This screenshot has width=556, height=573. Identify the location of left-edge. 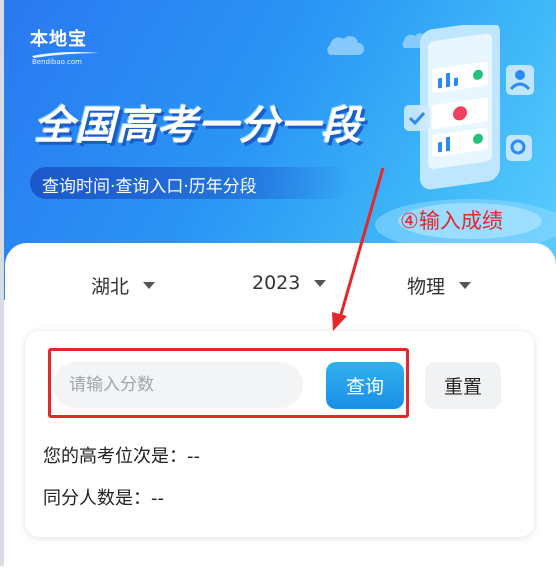
(2, 283).